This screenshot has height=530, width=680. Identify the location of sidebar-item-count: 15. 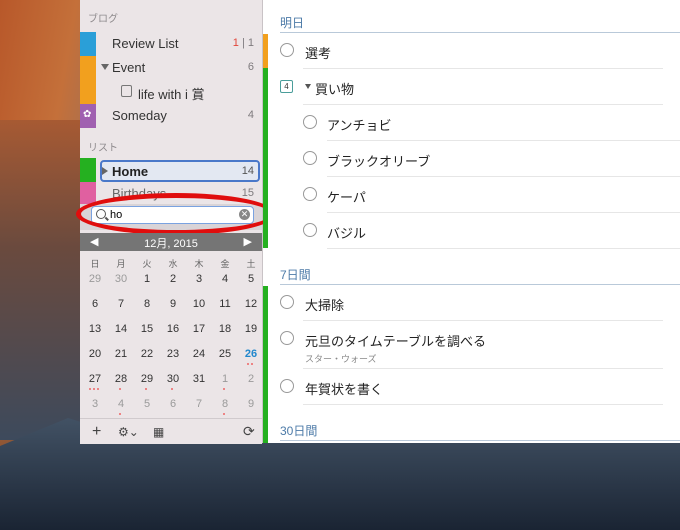
(247, 193).